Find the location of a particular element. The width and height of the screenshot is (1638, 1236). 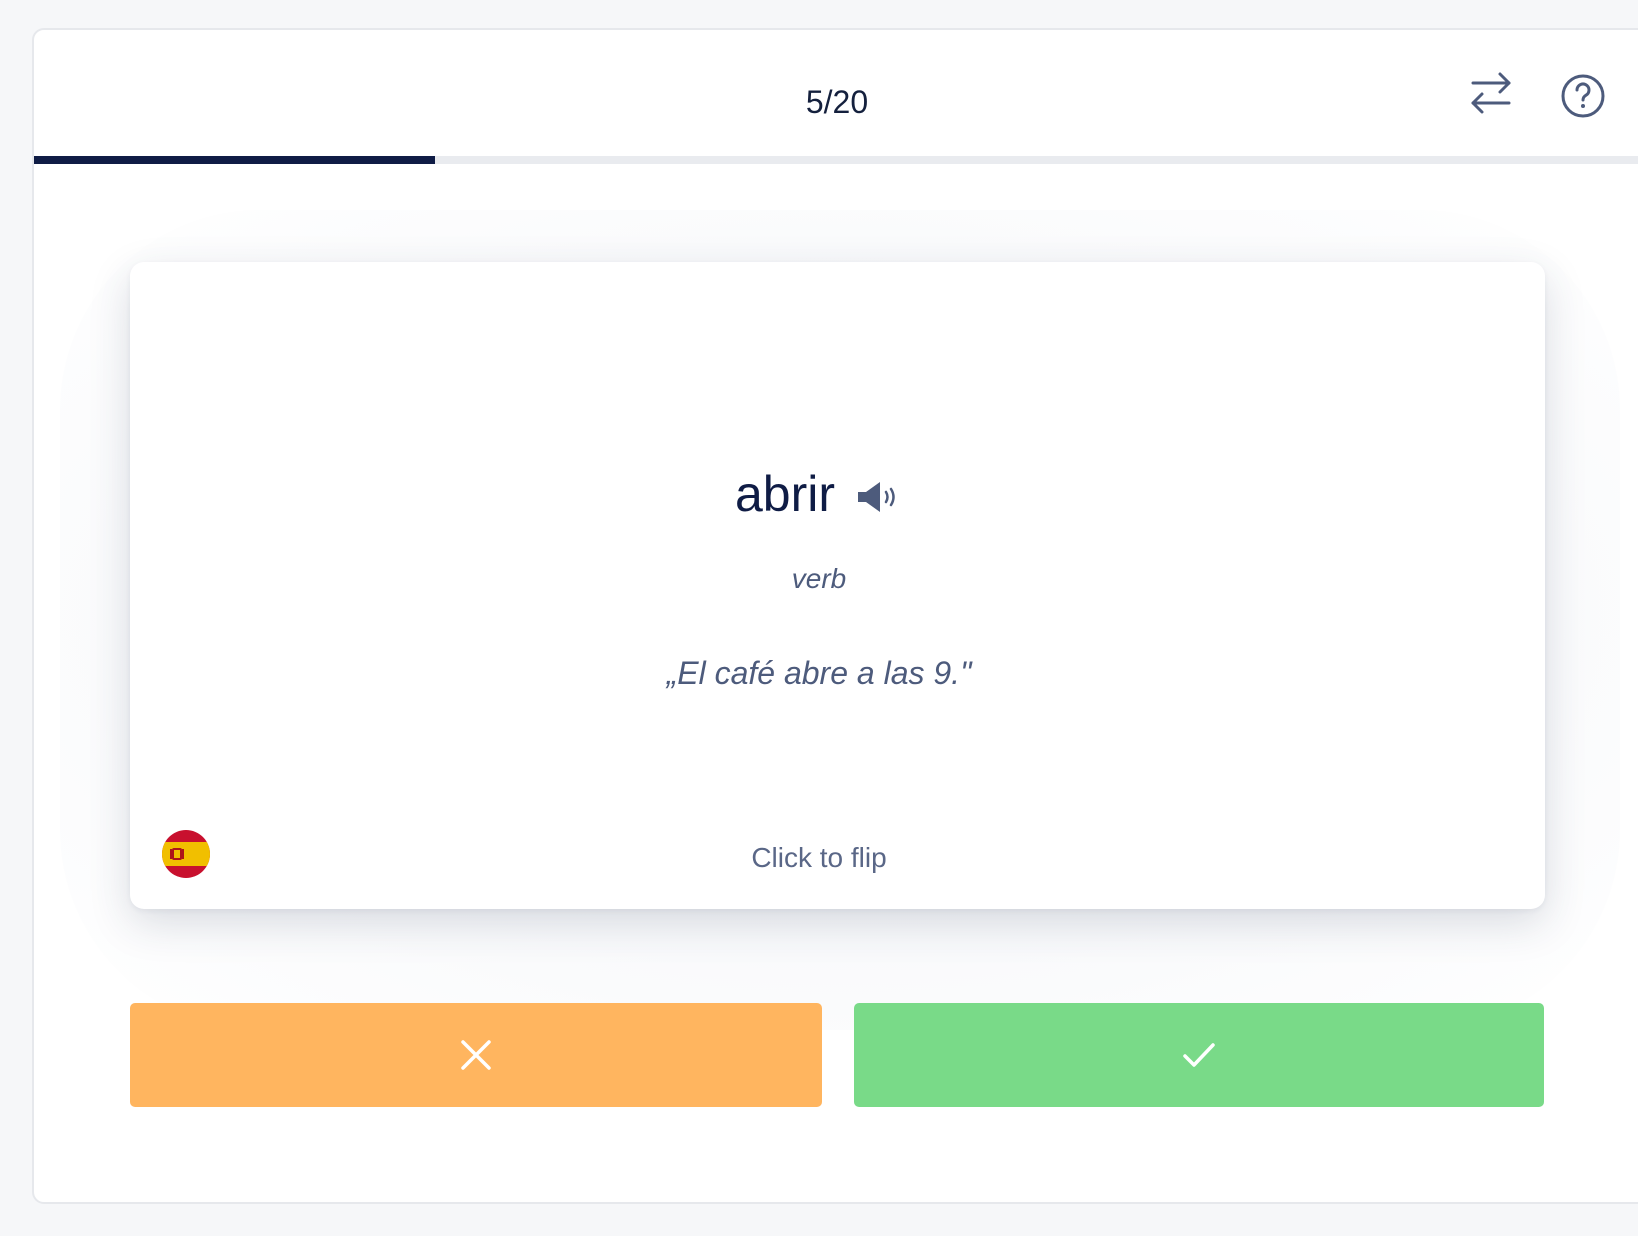

progress-bar is located at coordinates (836, 160).